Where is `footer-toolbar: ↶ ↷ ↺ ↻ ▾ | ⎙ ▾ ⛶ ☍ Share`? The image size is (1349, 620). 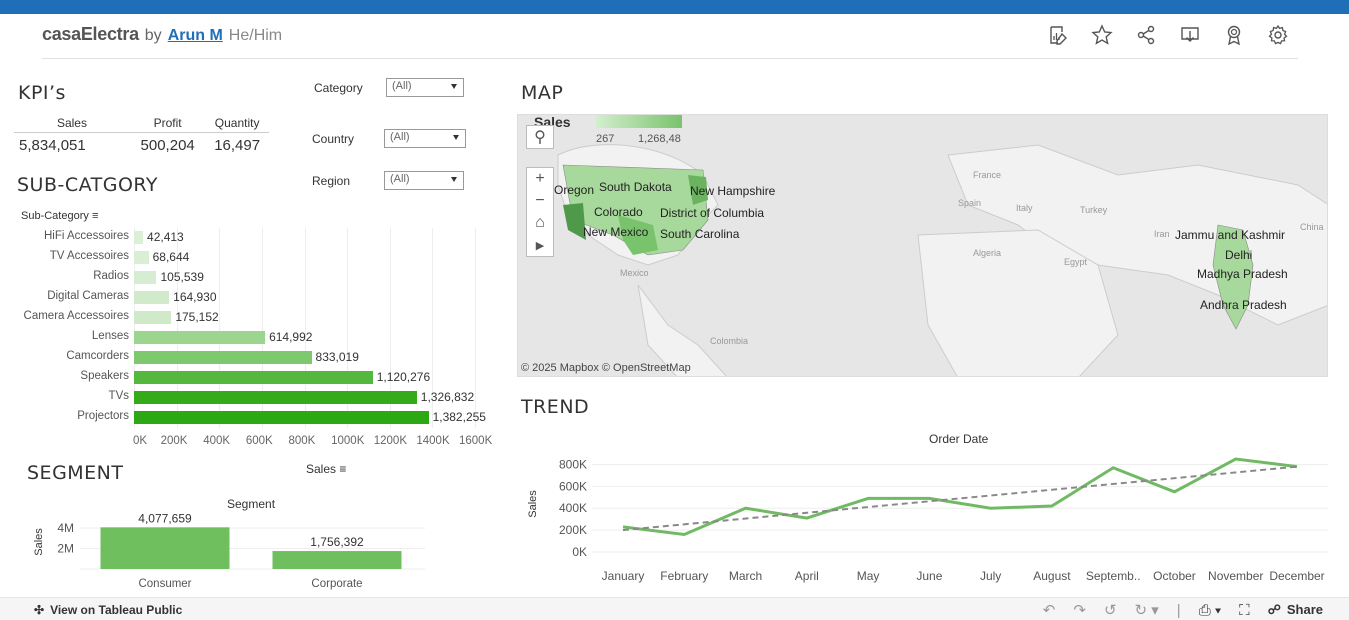 footer-toolbar: ↶ ↷ ↺ ↻ ▾ | ⎙ ▾ ⛶ ☍ Share is located at coordinates (1183, 610).